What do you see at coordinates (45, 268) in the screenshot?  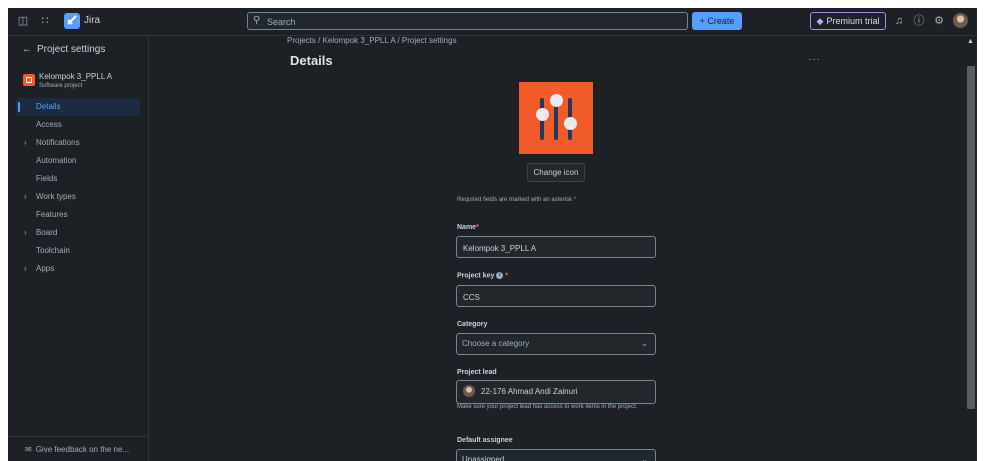 I see `sidebar-item-label: Apps` at bounding box center [45, 268].